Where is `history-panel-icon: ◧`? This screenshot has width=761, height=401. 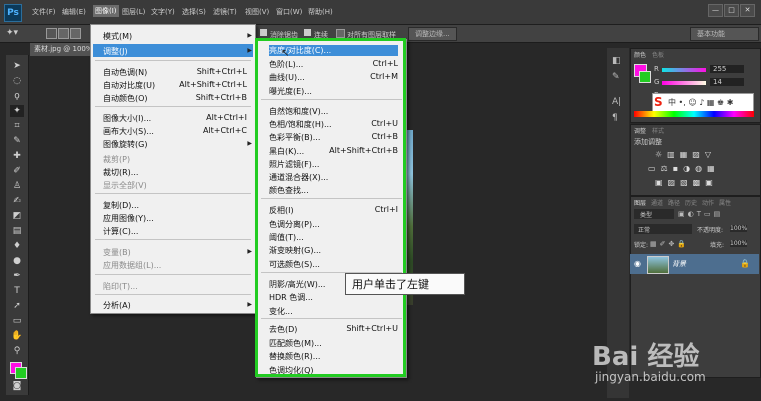
history-panel-icon: ◧ is located at coordinates (616, 61).